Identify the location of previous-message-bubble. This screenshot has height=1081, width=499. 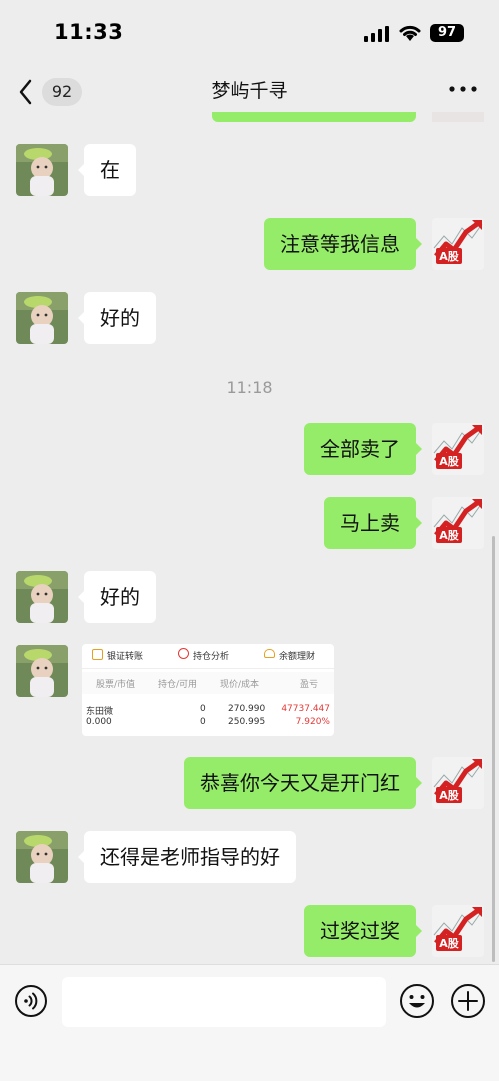
(314, 117).